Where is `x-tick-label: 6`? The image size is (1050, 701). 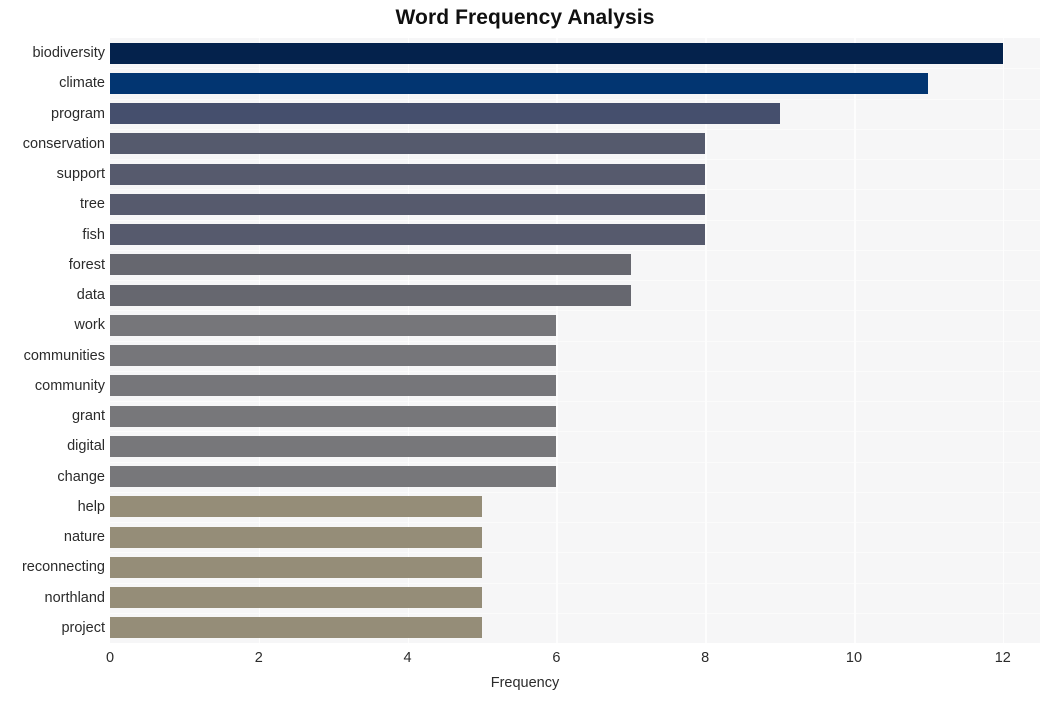
x-tick-label: 6 is located at coordinates (556, 658).